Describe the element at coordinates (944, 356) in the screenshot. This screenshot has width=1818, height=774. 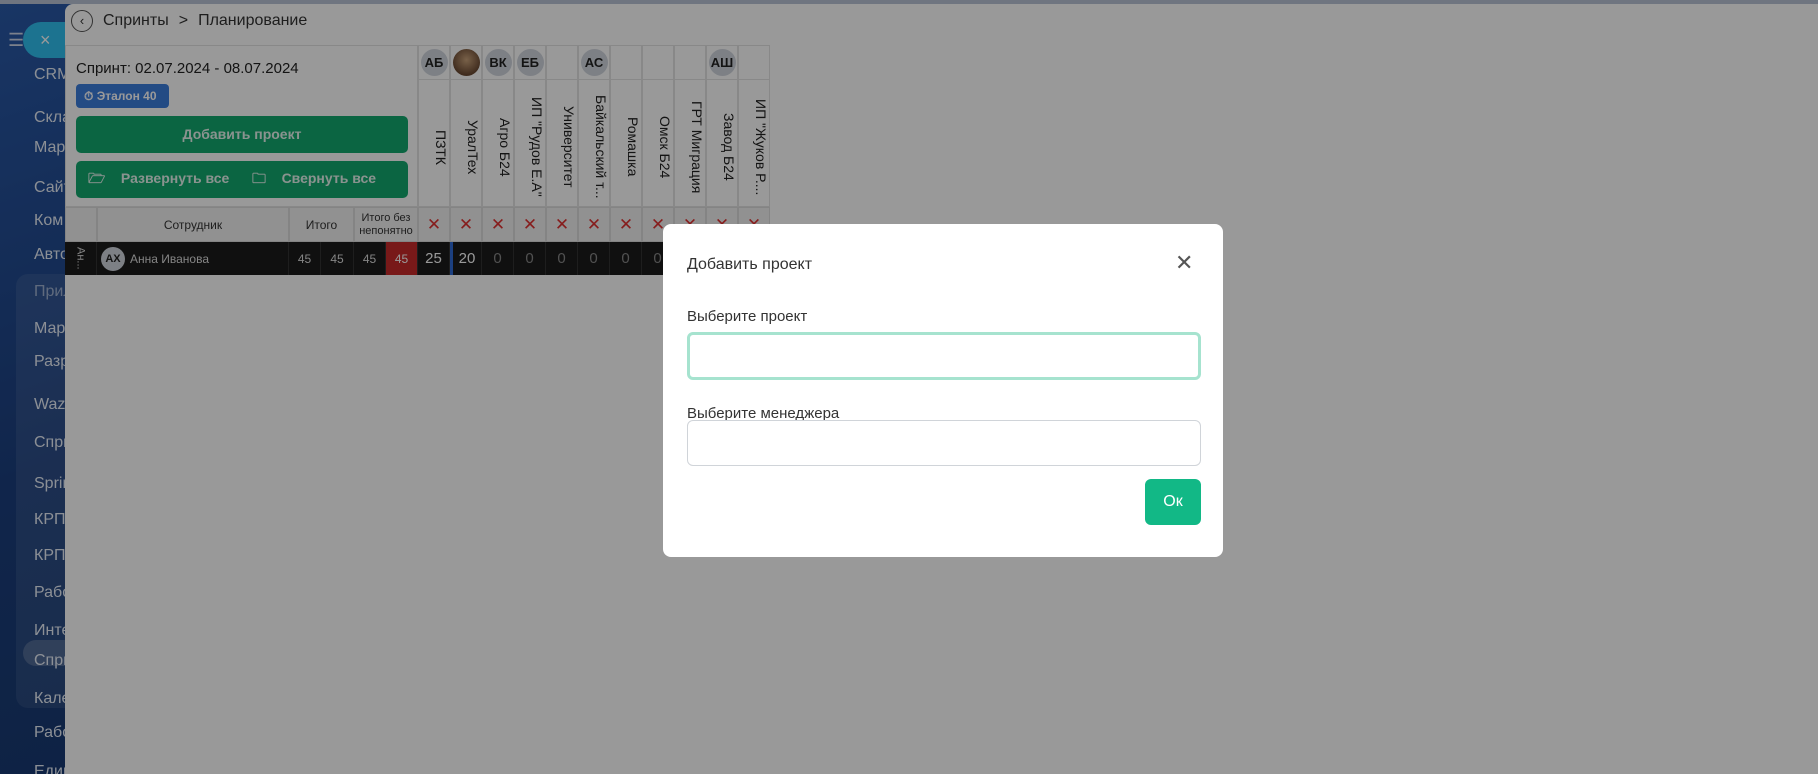
I see `project-select` at that location.